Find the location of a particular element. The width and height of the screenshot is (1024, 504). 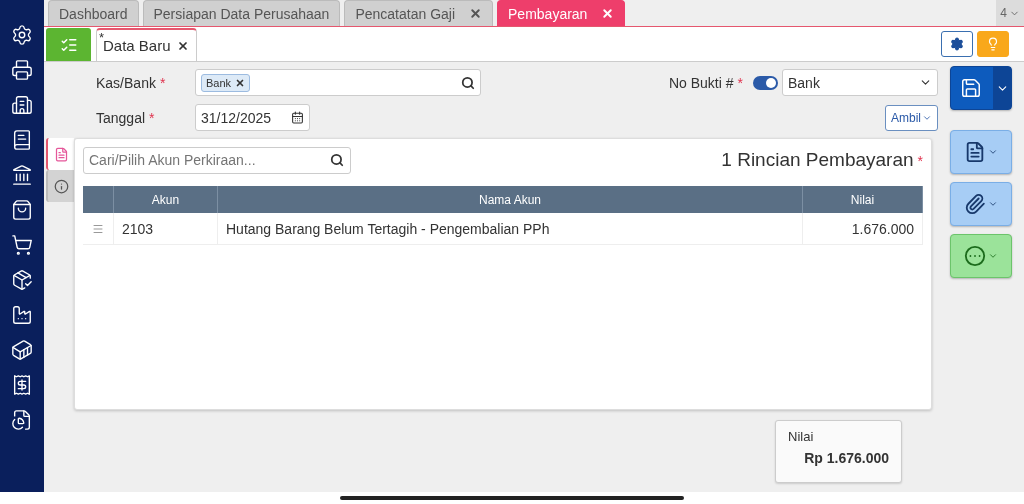

lightbulb-icon is located at coordinates (993, 44).